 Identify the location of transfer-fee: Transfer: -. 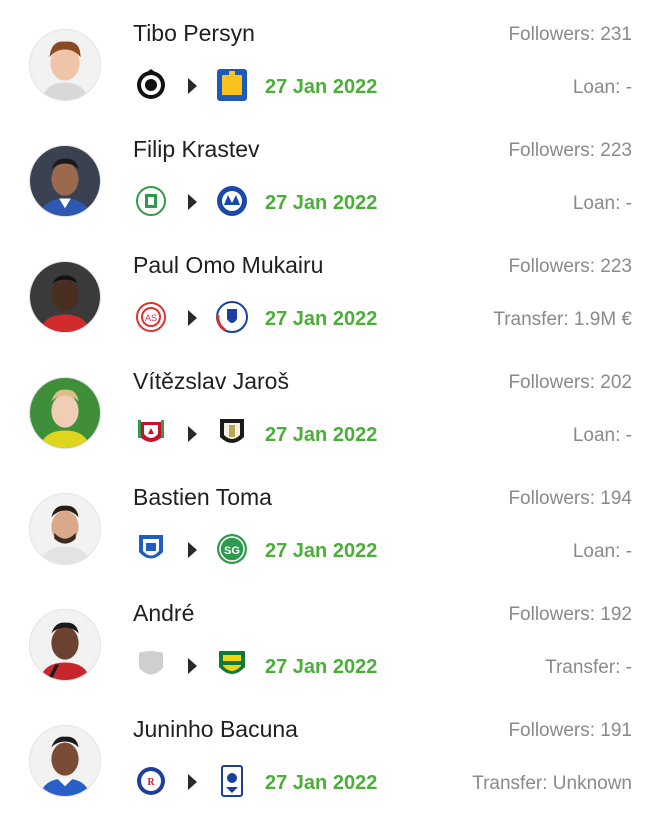
(588, 667).